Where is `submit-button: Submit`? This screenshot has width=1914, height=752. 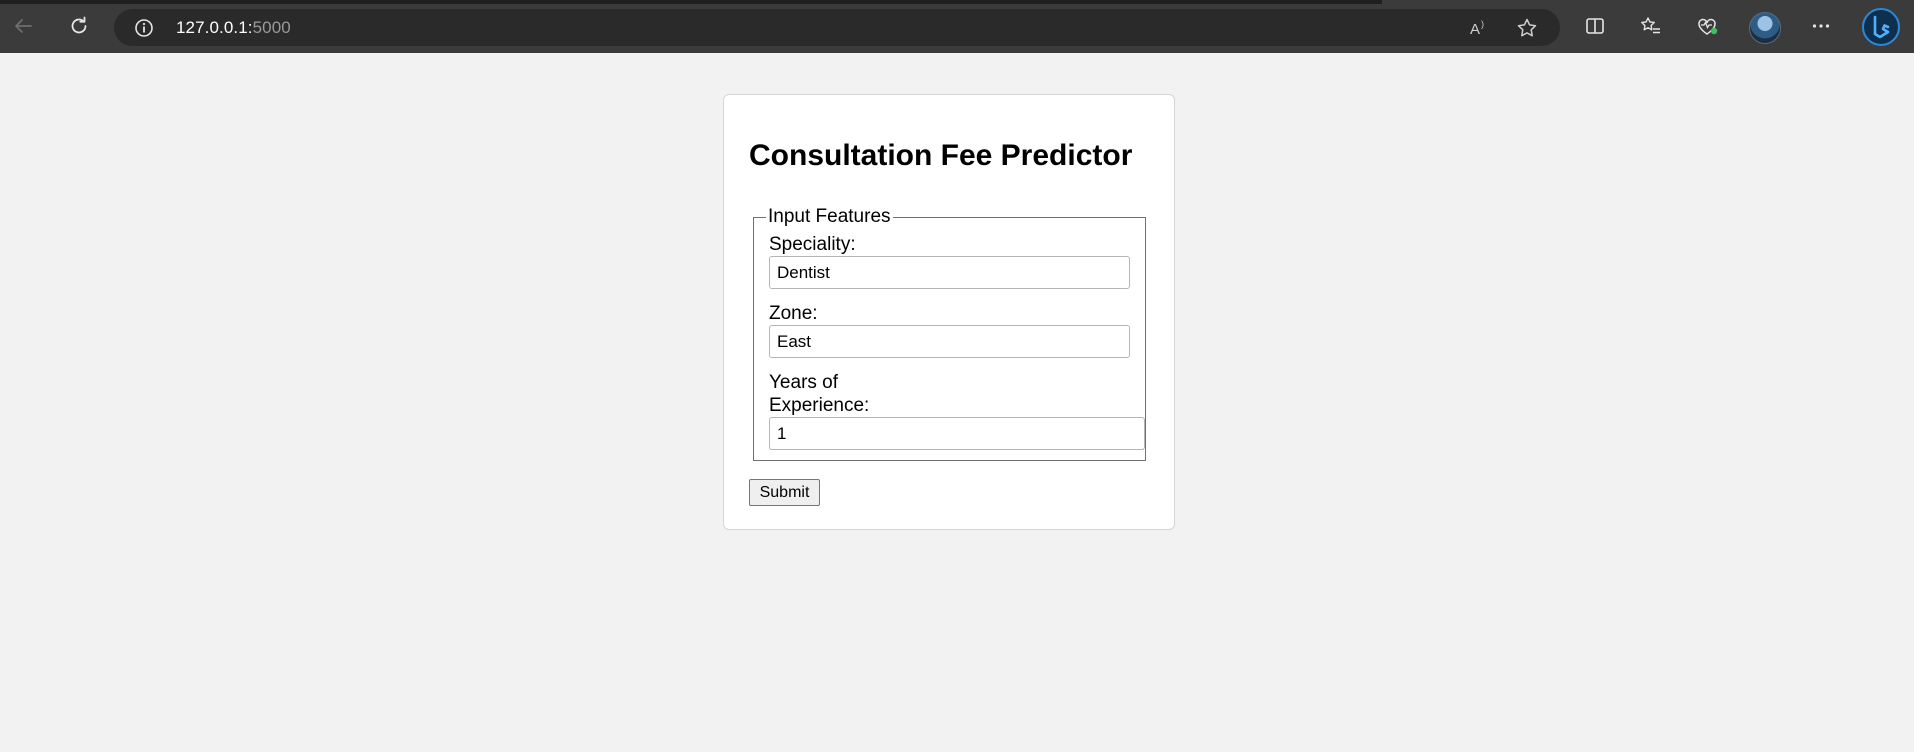
submit-button: Submit is located at coordinates (784, 492).